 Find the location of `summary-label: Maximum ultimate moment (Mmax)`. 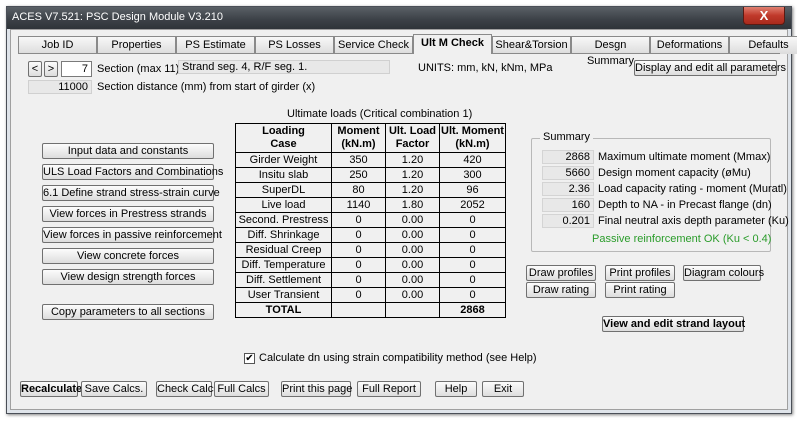

summary-label: Maximum ultimate moment (Mmax) is located at coordinates (684, 157).